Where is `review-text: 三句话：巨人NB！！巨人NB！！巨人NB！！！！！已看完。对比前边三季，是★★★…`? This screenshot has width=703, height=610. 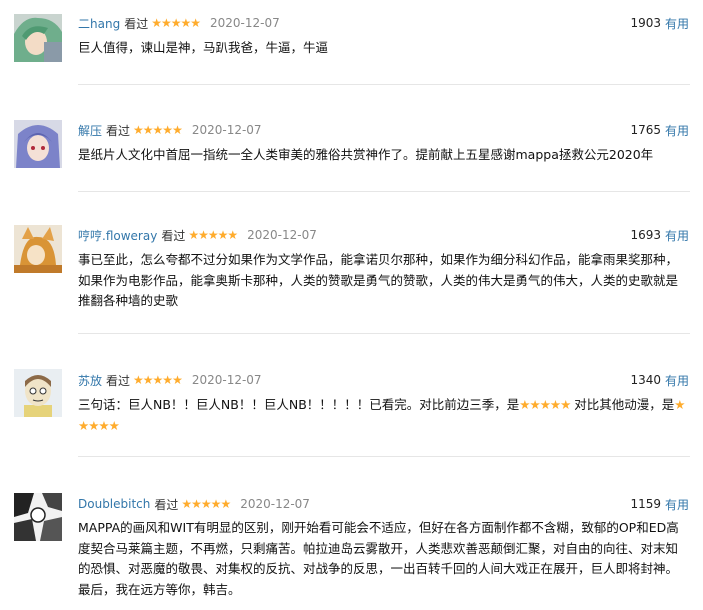
review-text: 三句话：巨人NB！！巨人NB！！巨人NB！！！！！已看完。对比前边三季，是★★★… is located at coordinates (384, 415).